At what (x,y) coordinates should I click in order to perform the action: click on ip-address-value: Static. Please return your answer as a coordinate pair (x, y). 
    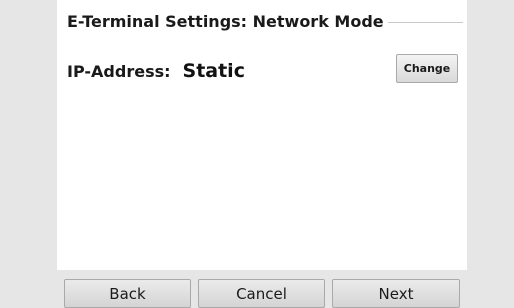
    Looking at the image, I should click on (213, 71).